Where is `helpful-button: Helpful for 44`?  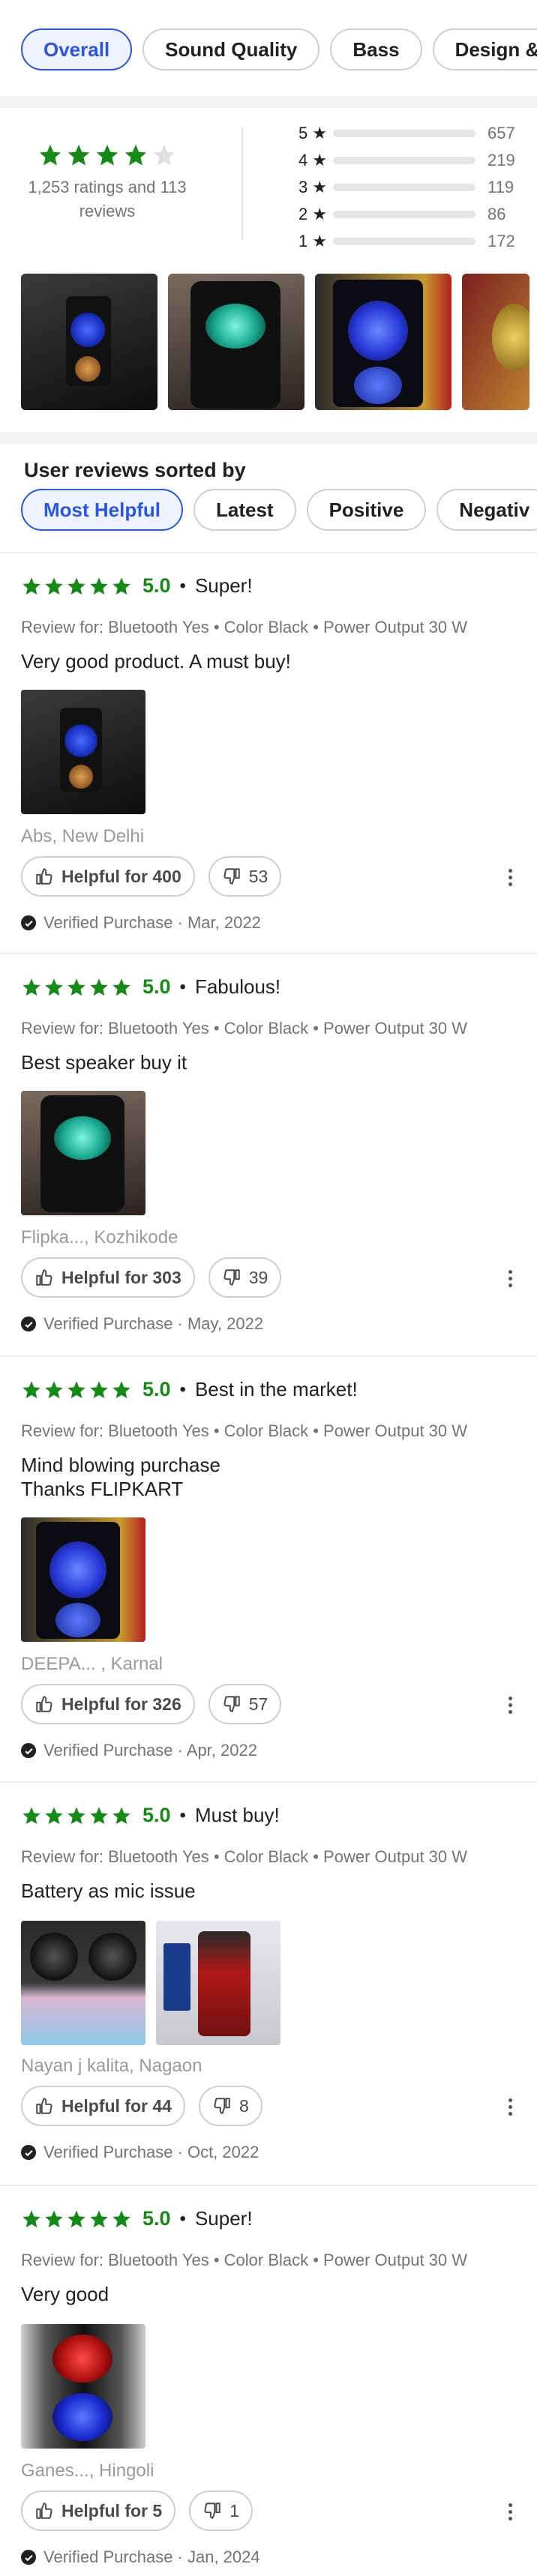
helpful-button: Helpful for 44 is located at coordinates (103, 2106).